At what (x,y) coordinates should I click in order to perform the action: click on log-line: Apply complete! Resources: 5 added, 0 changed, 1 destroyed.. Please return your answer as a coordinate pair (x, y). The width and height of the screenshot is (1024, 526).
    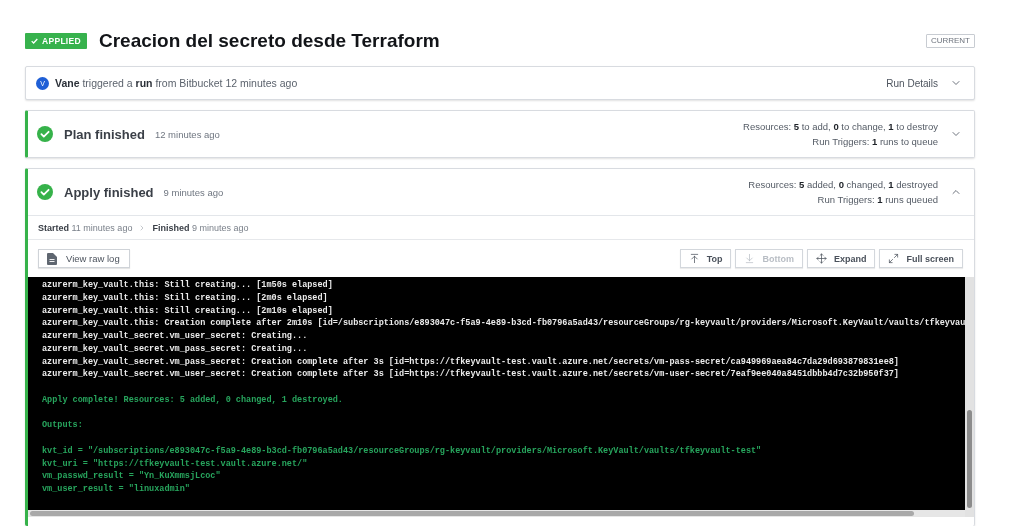
    Looking at the image, I should click on (192, 400).